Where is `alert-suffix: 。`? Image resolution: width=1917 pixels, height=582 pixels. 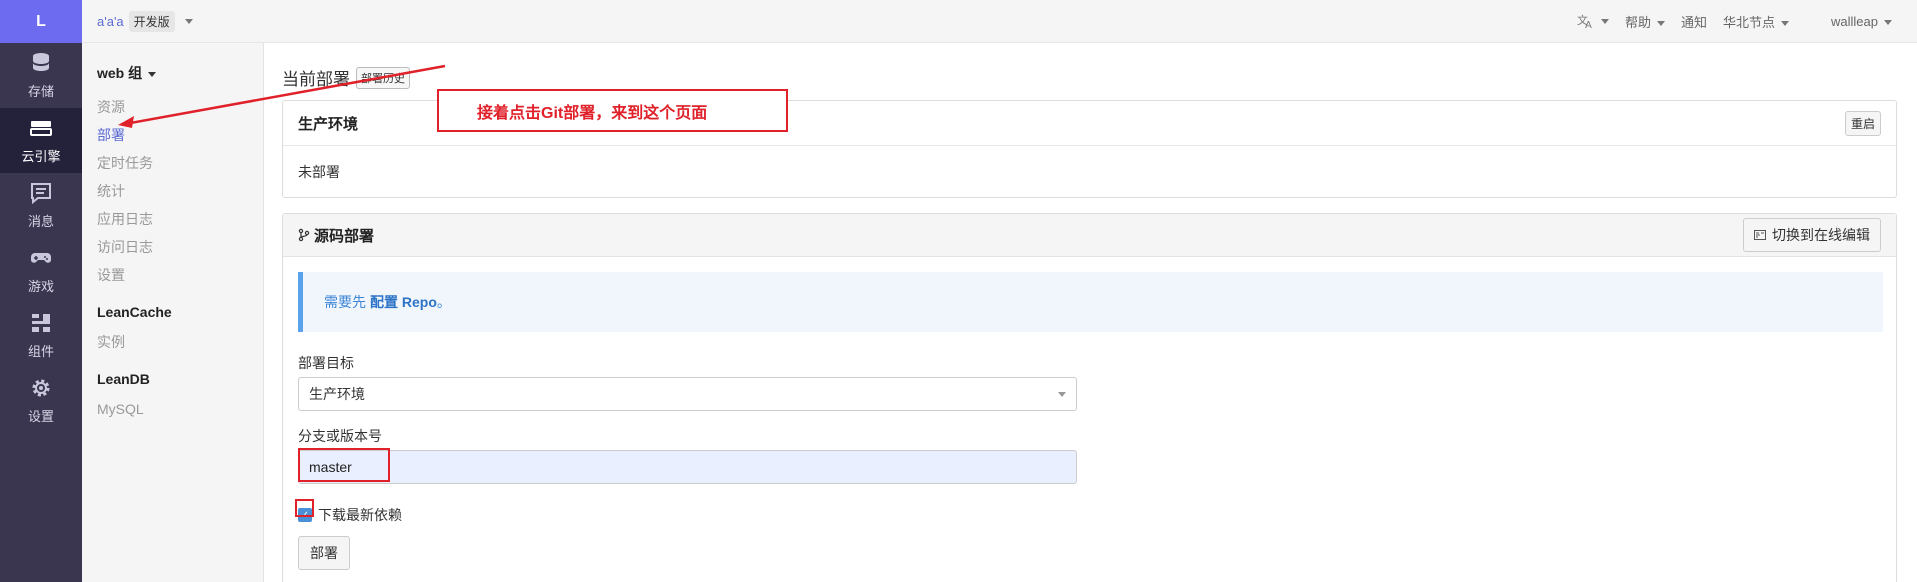
alert-suffix: 。 is located at coordinates (443, 302).